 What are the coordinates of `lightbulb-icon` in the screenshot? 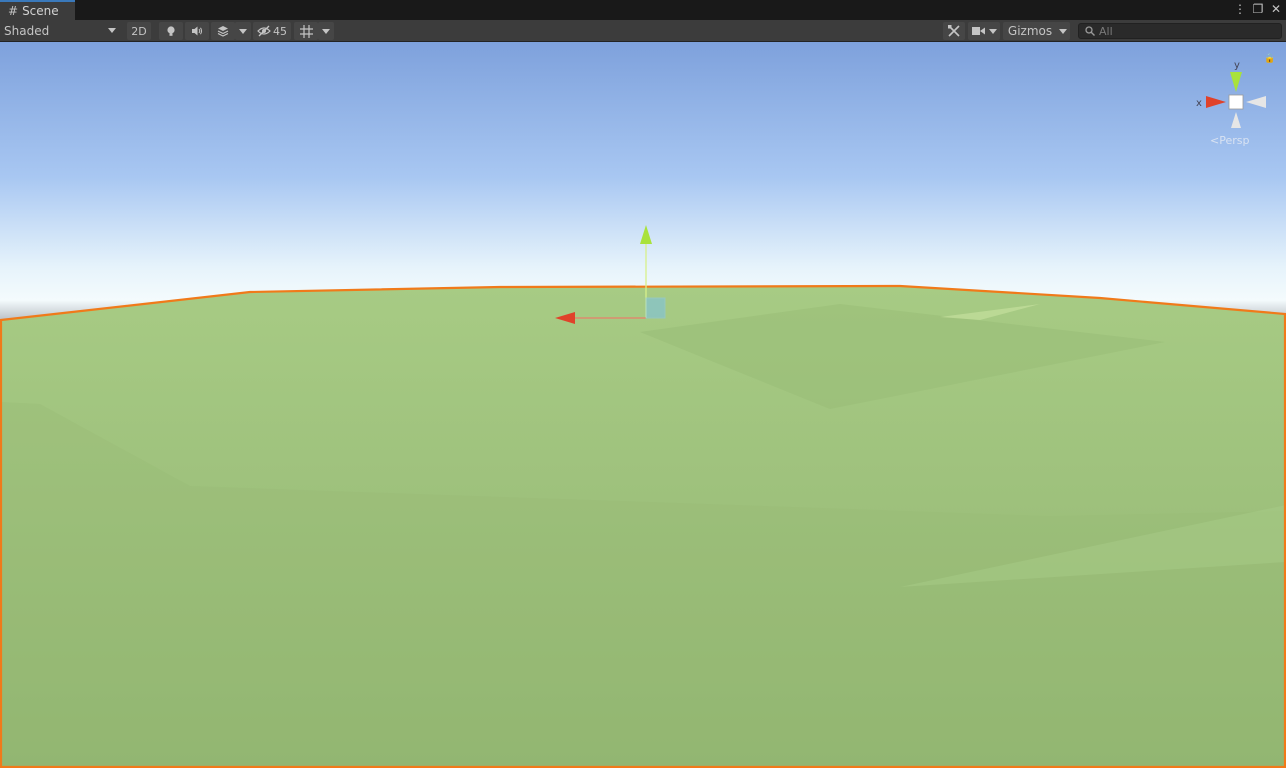 It's located at (171, 31).